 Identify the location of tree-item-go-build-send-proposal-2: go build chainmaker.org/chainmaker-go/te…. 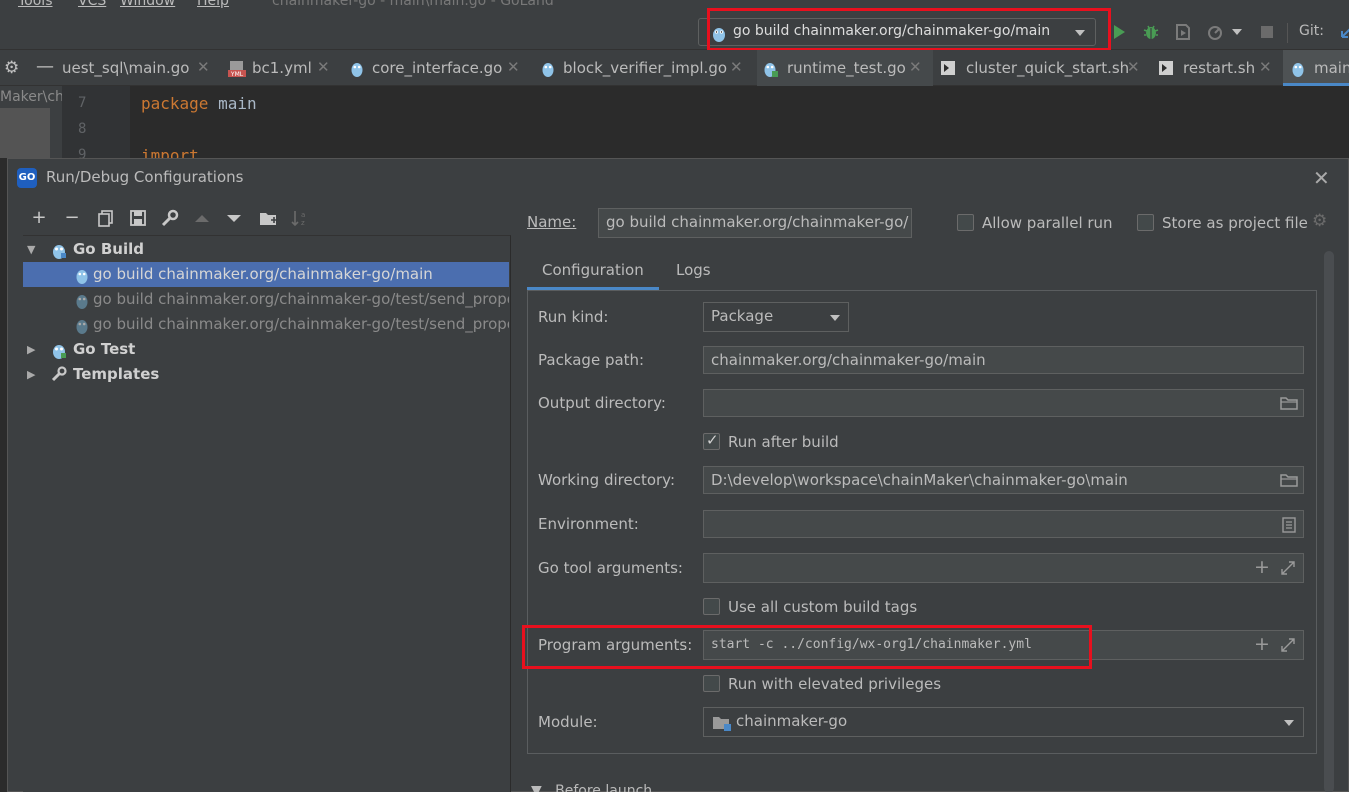
(266, 324).